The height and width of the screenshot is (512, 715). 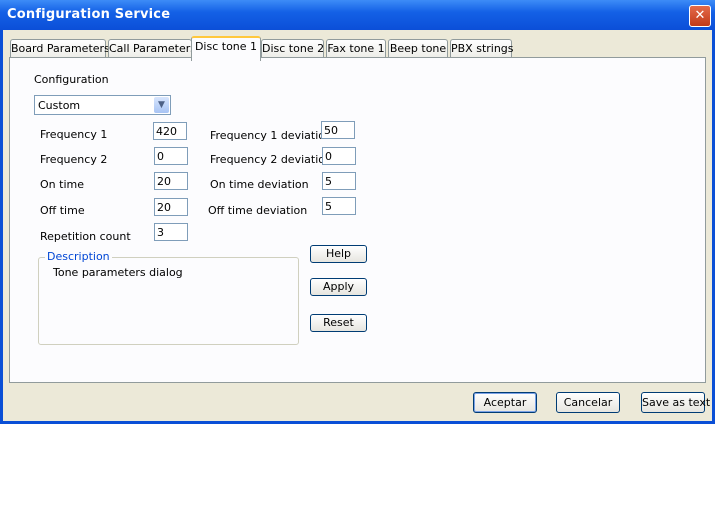 I want to click on on-time-label: On time, so click(x=62, y=184).